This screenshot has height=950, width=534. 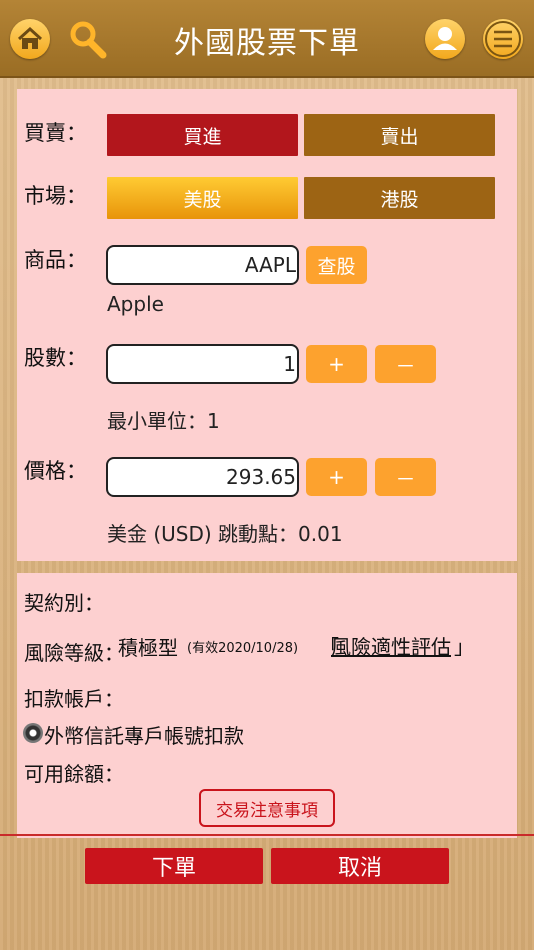 What do you see at coordinates (336, 364) in the screenshot?
I see `shares-plus-button: +` at bounding box center [336, 364].